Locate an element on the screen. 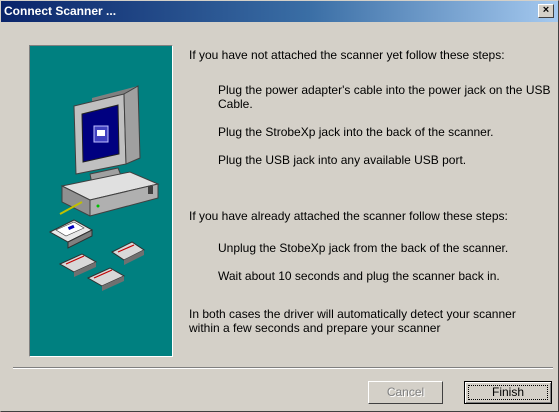 This screenshot has height=412, width=559. close-icon: × is located at coordinates (546, 10).